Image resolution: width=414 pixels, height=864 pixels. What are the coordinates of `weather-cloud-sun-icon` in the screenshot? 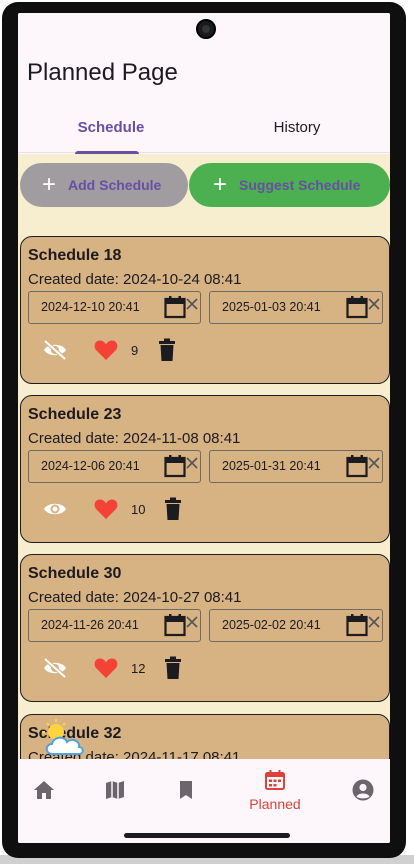 It's located at (64, 739).